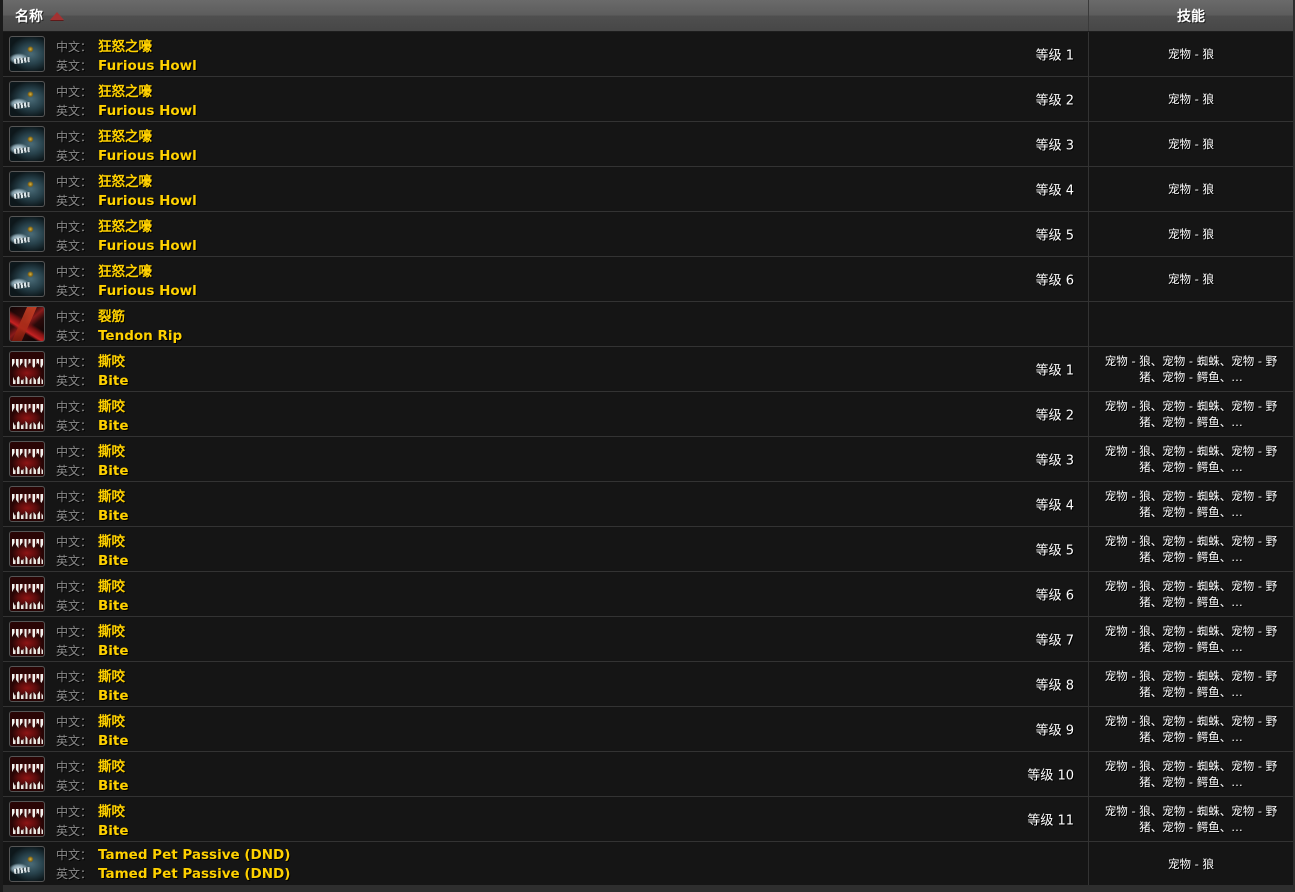 The width and height of the screenshot is (1295, 892). What do you see at coordinates (546, 594) in the screenshot?
I see `cell-name: 中文： 撕咬 英文： Bite 等级 6` at bounding box center [546, 594].